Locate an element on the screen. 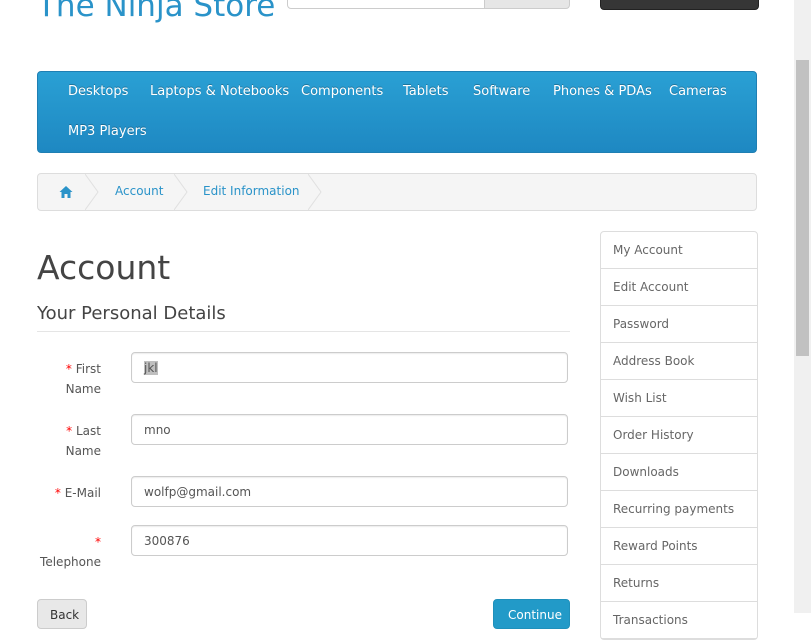 The image size is (811, 640). home-icon is located at coordinates (66, 191).